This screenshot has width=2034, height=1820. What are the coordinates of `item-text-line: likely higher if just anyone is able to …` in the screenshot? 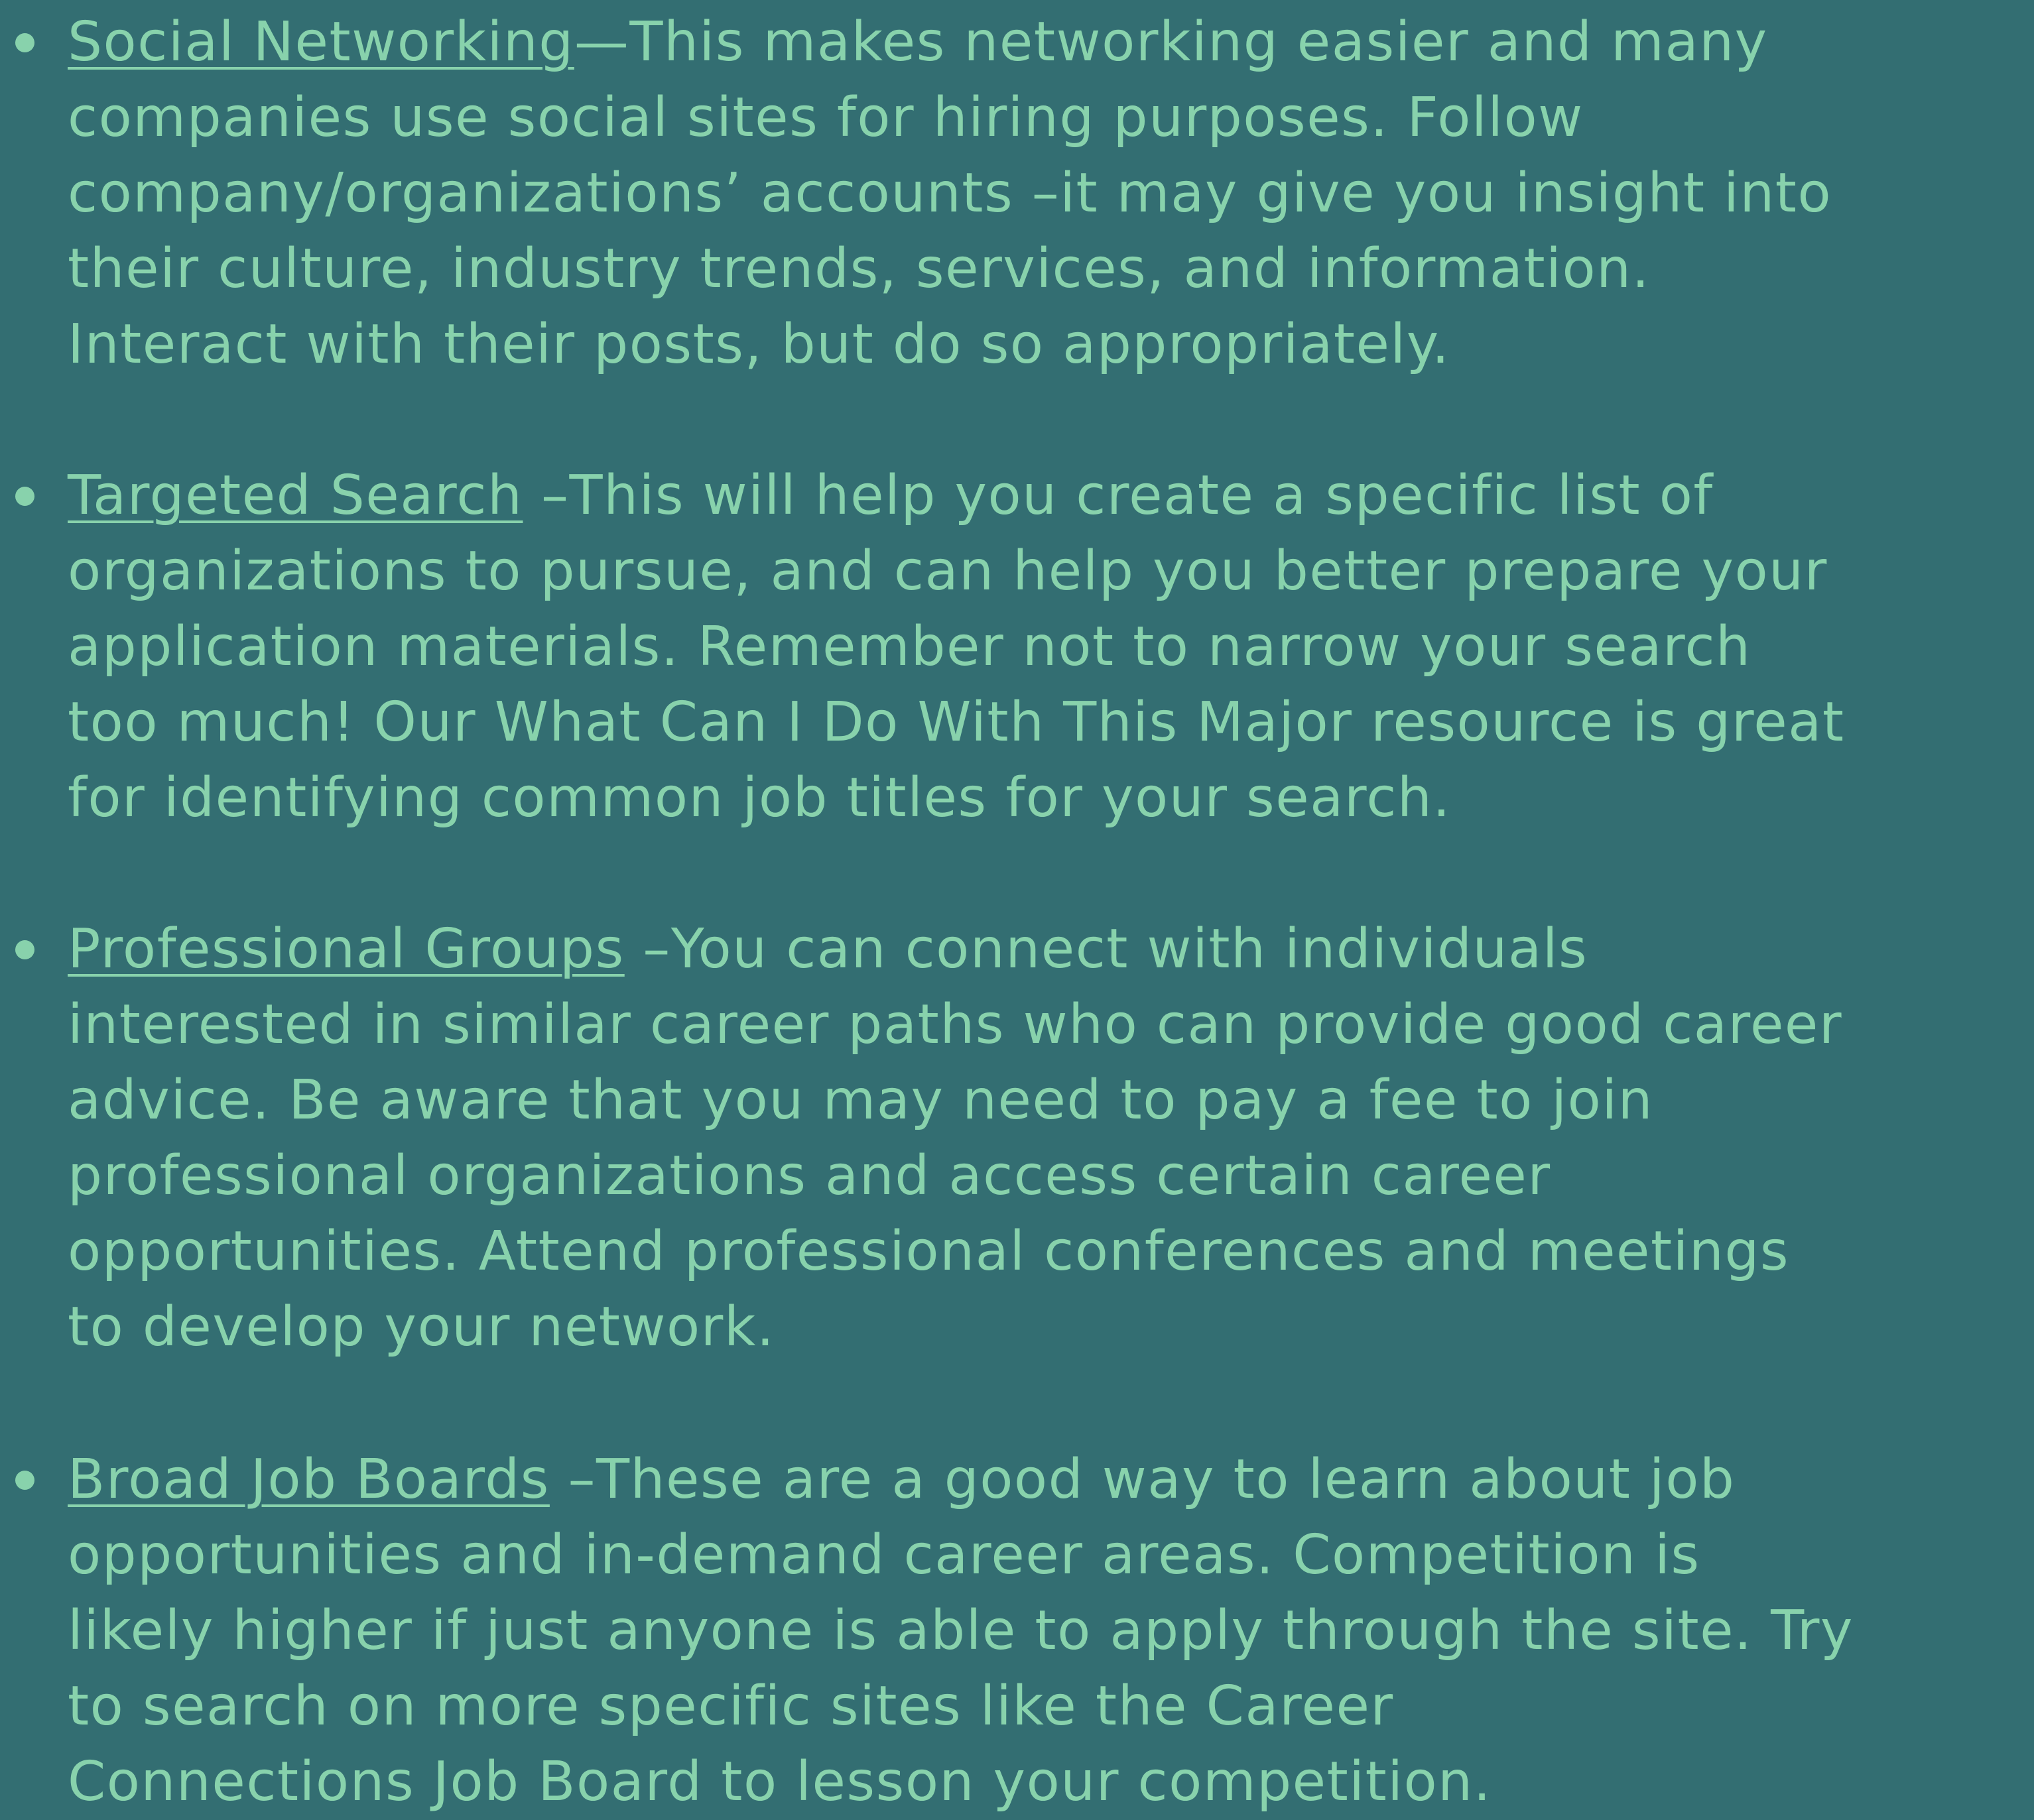 It's located at (961, 1630).